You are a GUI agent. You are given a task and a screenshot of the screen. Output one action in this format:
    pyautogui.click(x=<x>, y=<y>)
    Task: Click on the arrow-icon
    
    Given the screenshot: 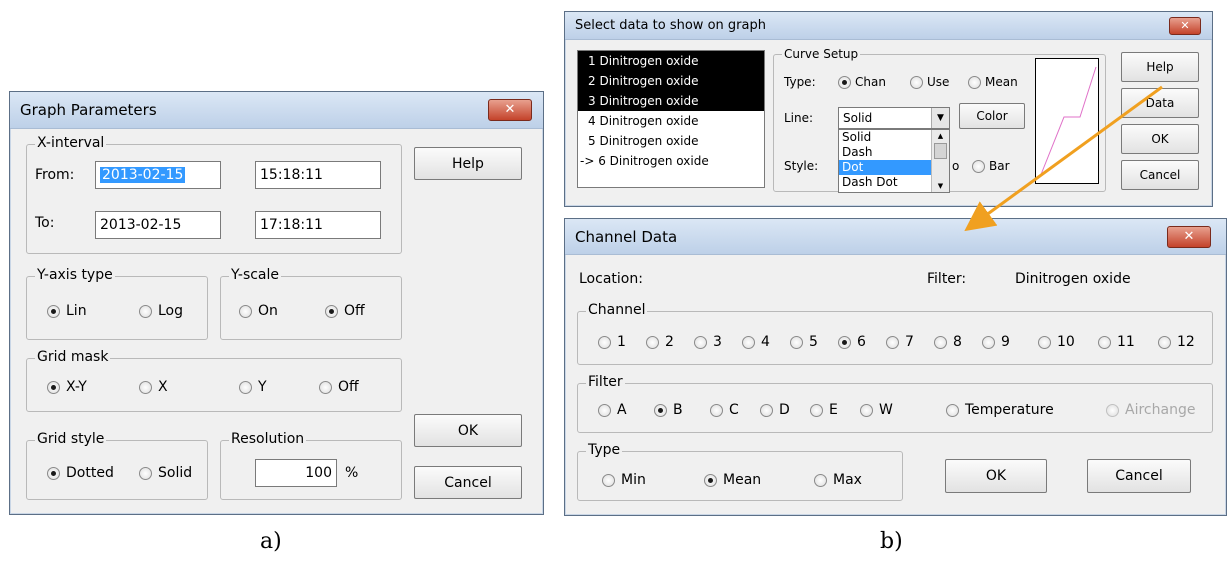 What is the action you would take?
    pyautogui.click(x=1063, y=158)
    